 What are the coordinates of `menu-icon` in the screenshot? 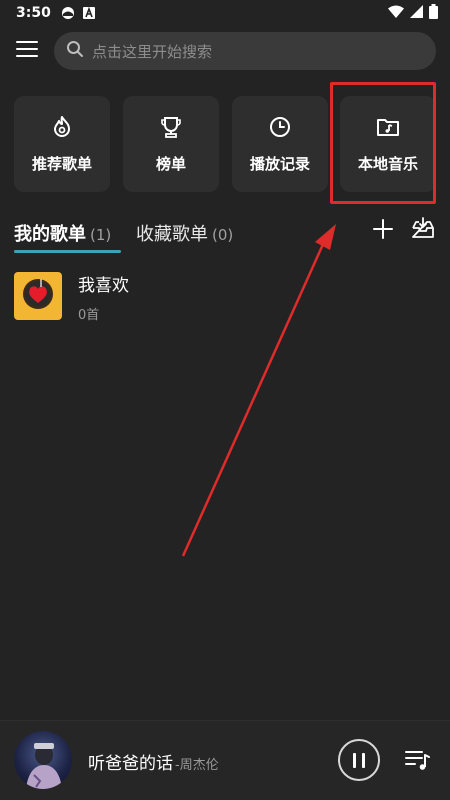 It's located at (27, 51).